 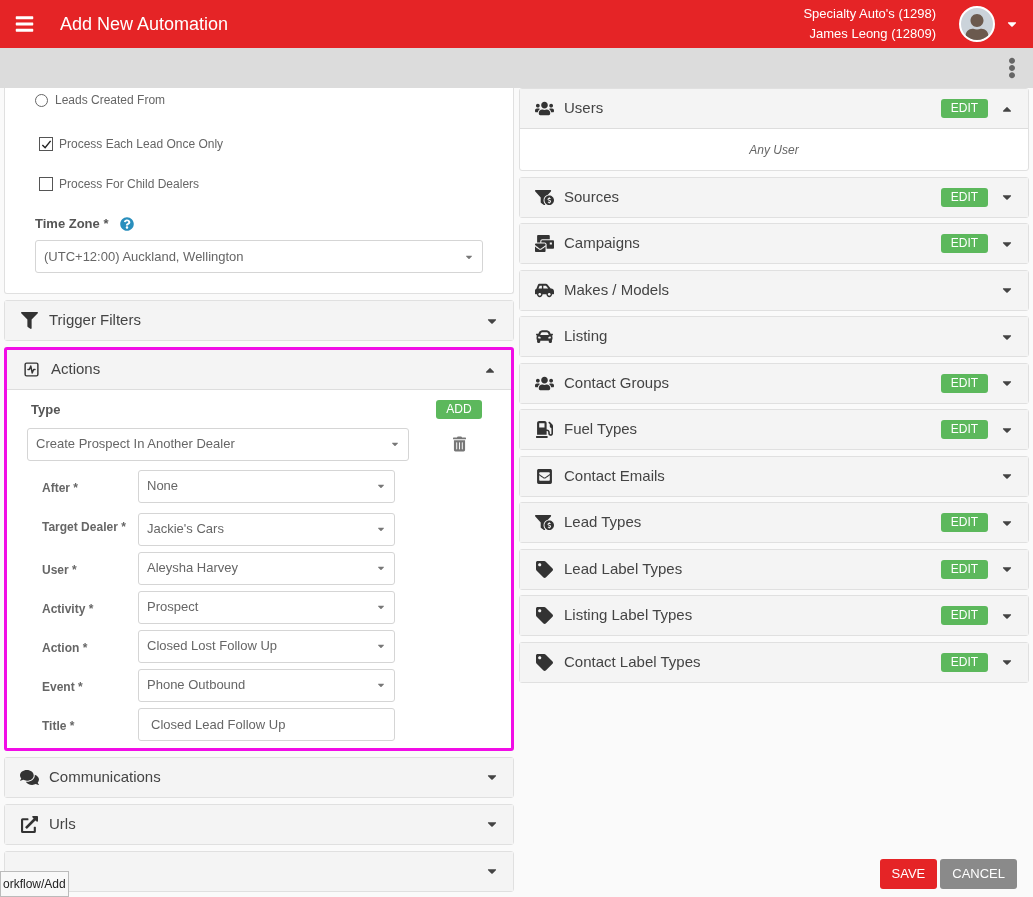 I want to click on option-label: Process Each Lead Once Only, so click(x=141, y=144).